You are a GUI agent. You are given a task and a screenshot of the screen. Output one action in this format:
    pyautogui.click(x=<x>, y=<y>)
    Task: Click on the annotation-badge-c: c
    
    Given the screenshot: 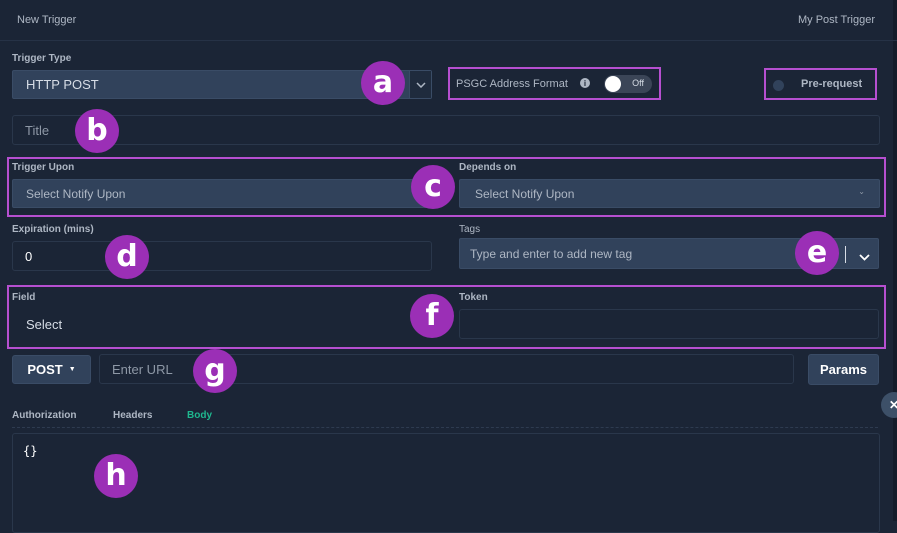 What is the action you would take?
    pyautogui.click(x=433, y=187)
    